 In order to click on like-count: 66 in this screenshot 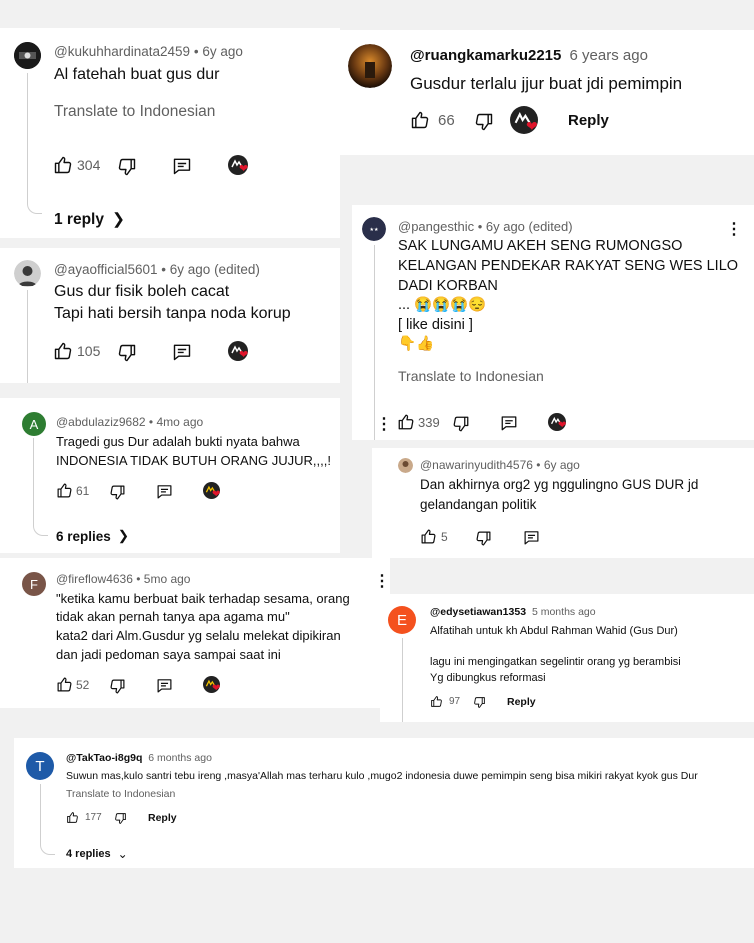, I will do `click(446, 120)`.